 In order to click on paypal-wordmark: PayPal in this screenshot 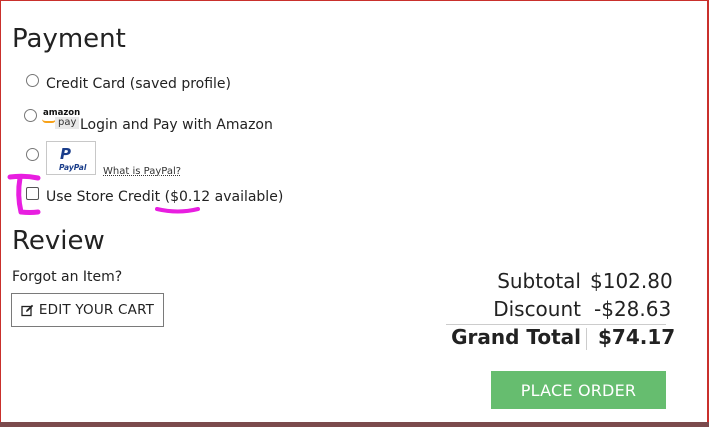, I will do `click(73, 167)`.